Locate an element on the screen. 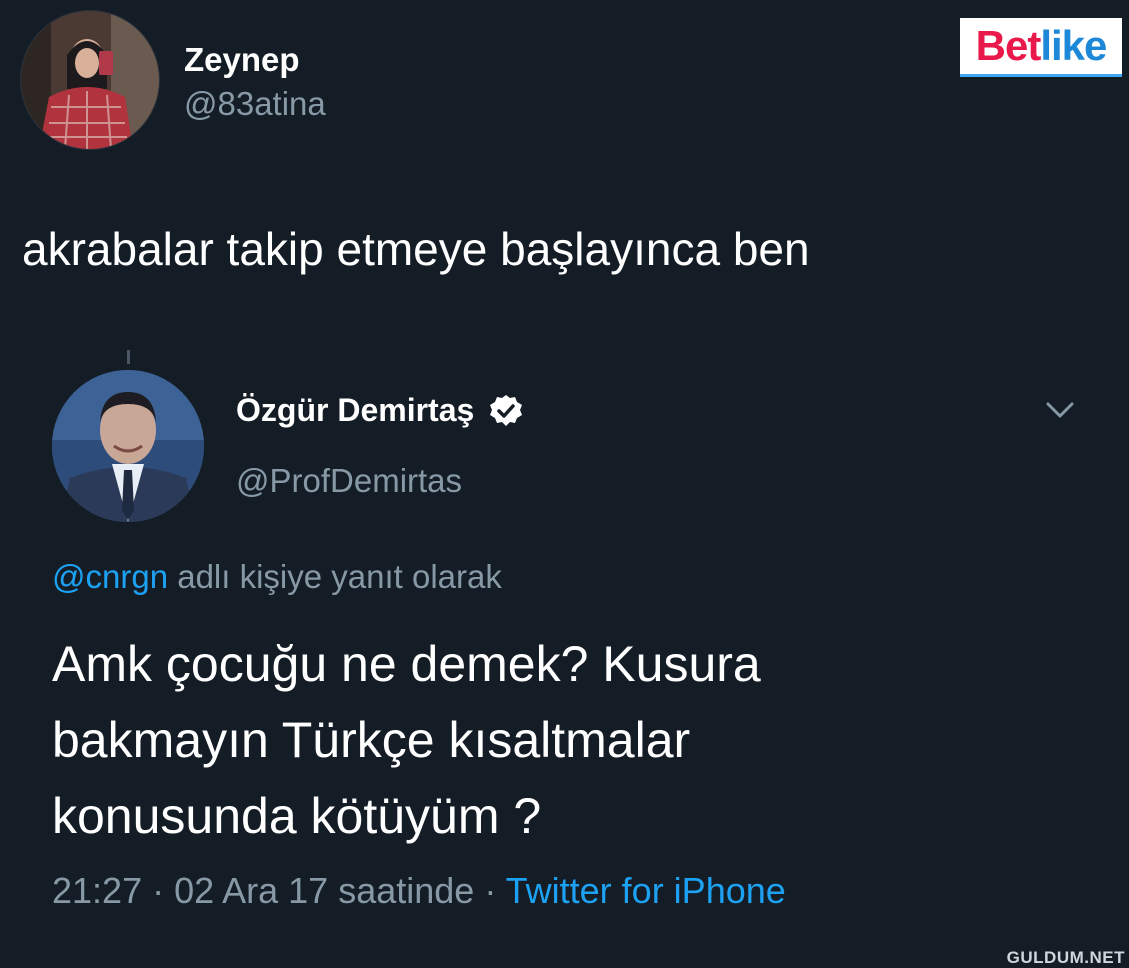  body-line: bakmayın Türkçe kısaltmalar is located at coordinates (371, 740).